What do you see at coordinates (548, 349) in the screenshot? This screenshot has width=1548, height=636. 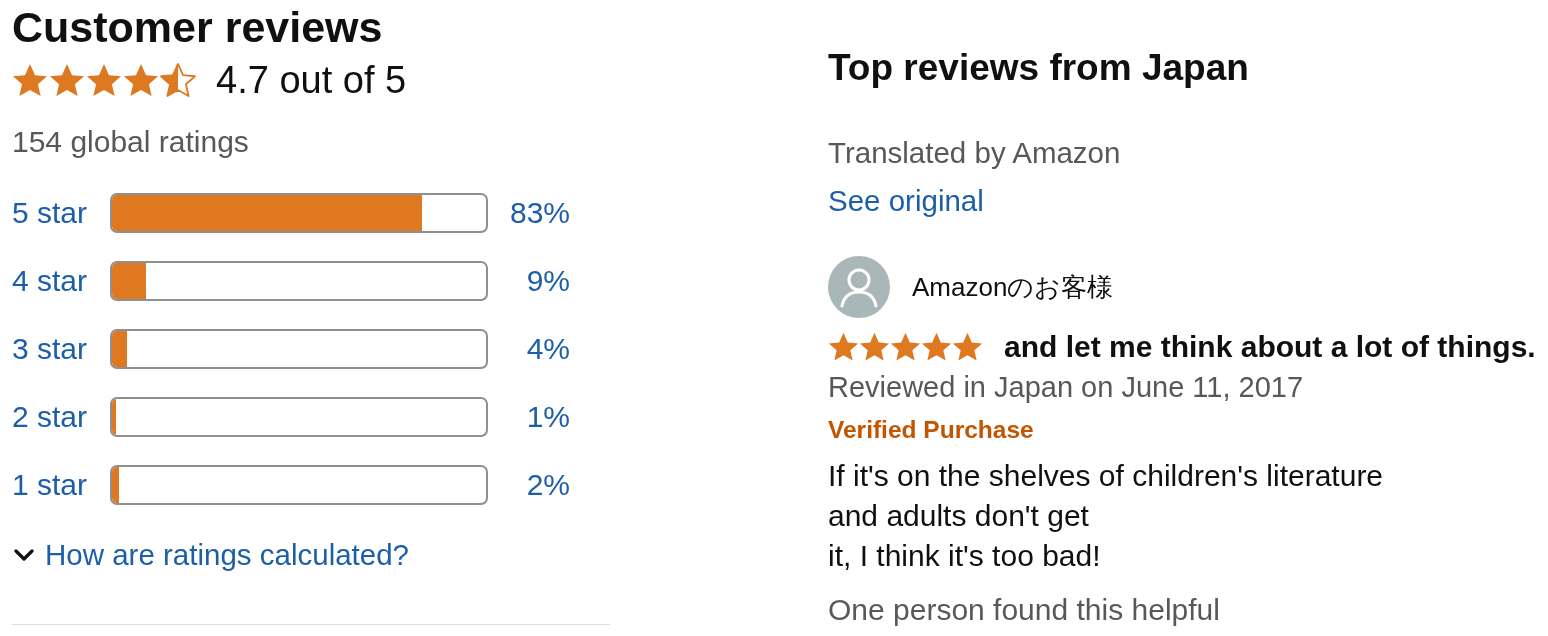 I see `percentage-link: 4%` at bounding box center [548, 349].